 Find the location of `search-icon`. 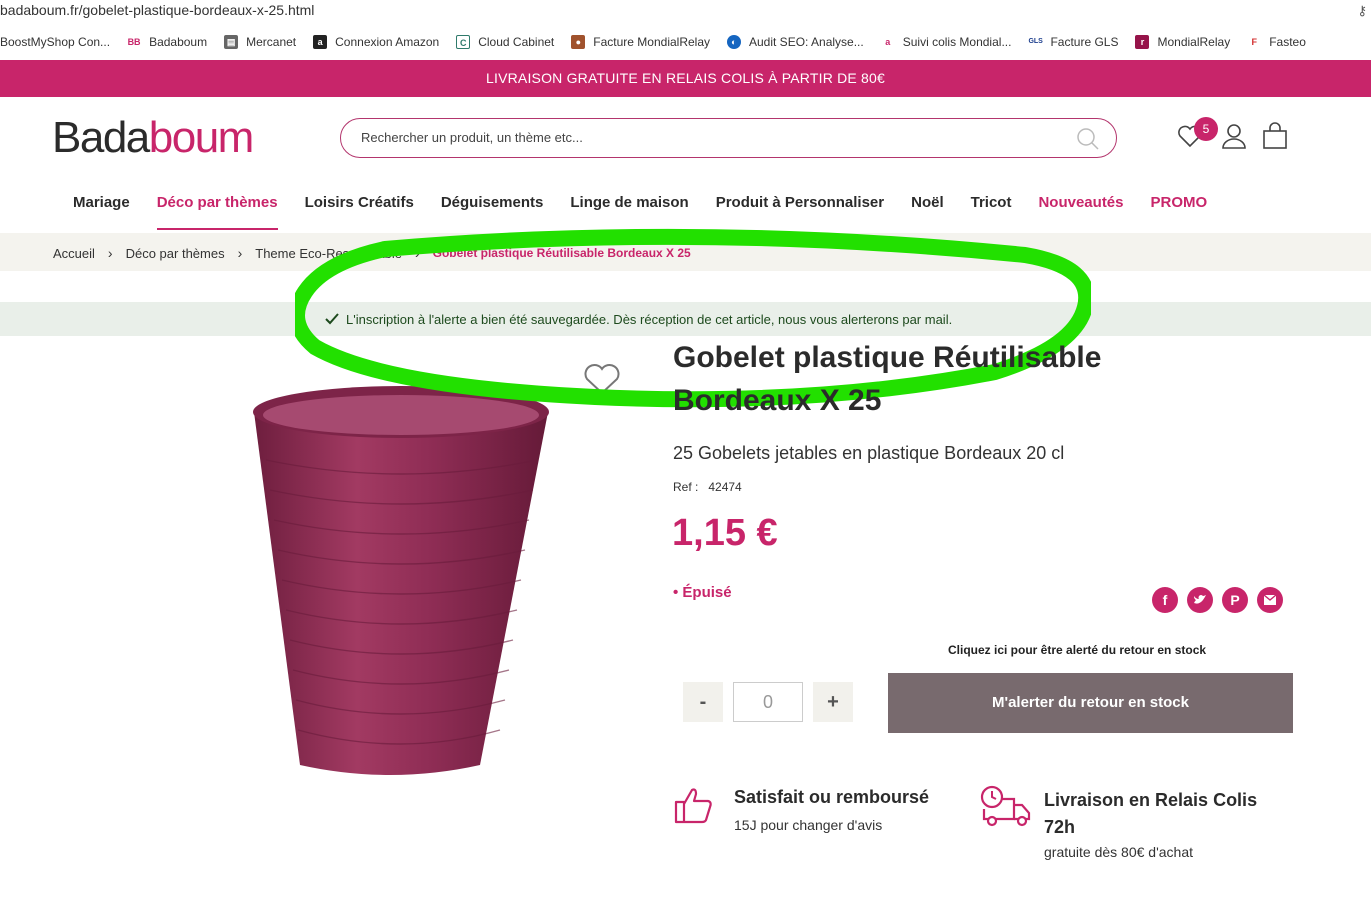

search-icon is located at coordinates (1088, 141).